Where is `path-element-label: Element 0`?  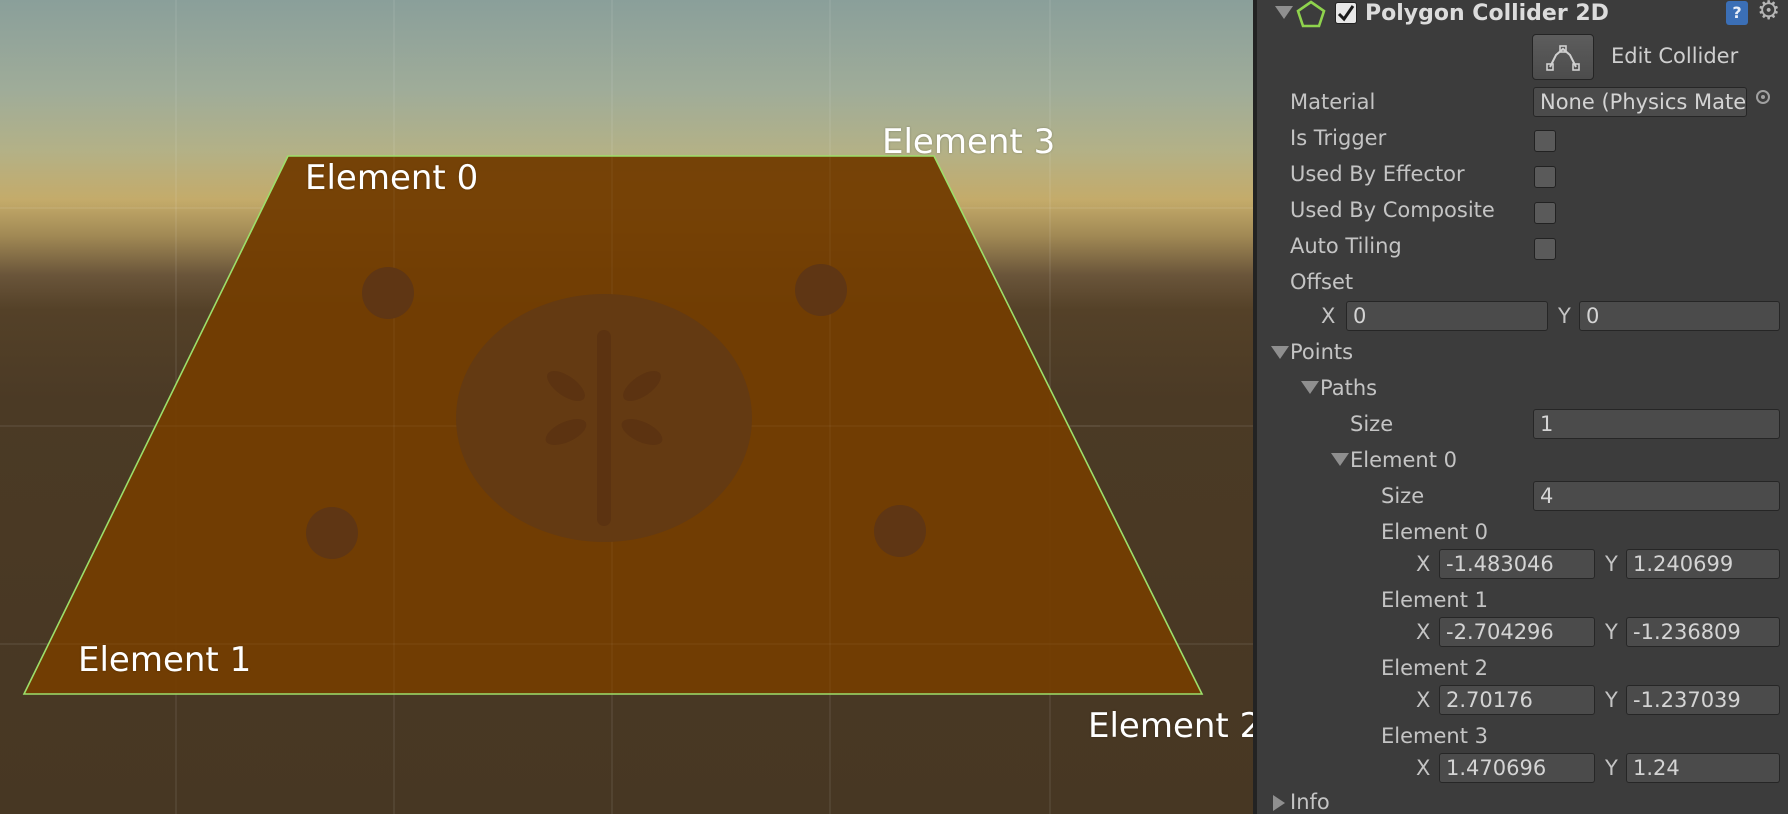 path-element-label: Element 0 is located at coordinates (1403, 460).